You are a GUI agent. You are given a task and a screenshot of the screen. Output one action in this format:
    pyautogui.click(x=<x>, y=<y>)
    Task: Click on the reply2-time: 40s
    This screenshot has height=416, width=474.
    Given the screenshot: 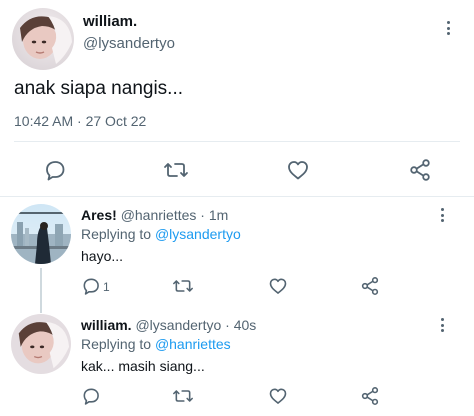 What is the action you would take?
    pyautogui.click(x=245, y=325)
    